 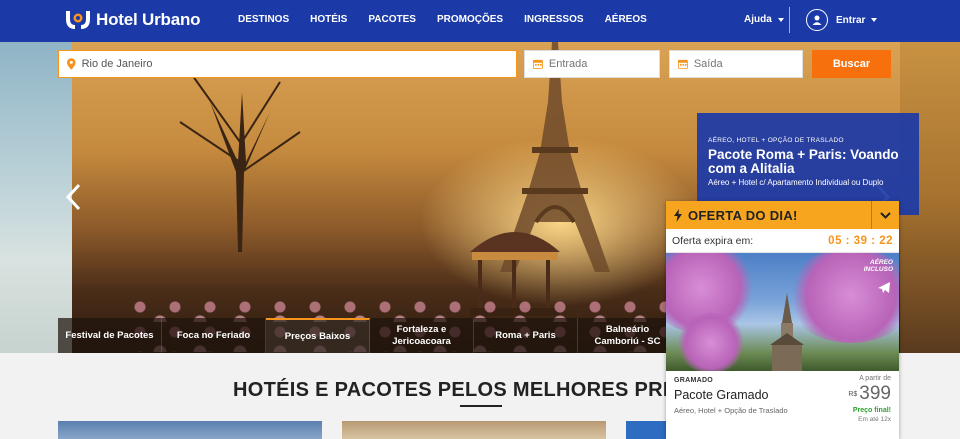 I want to click on destination-input, so click(x=298, y=64).